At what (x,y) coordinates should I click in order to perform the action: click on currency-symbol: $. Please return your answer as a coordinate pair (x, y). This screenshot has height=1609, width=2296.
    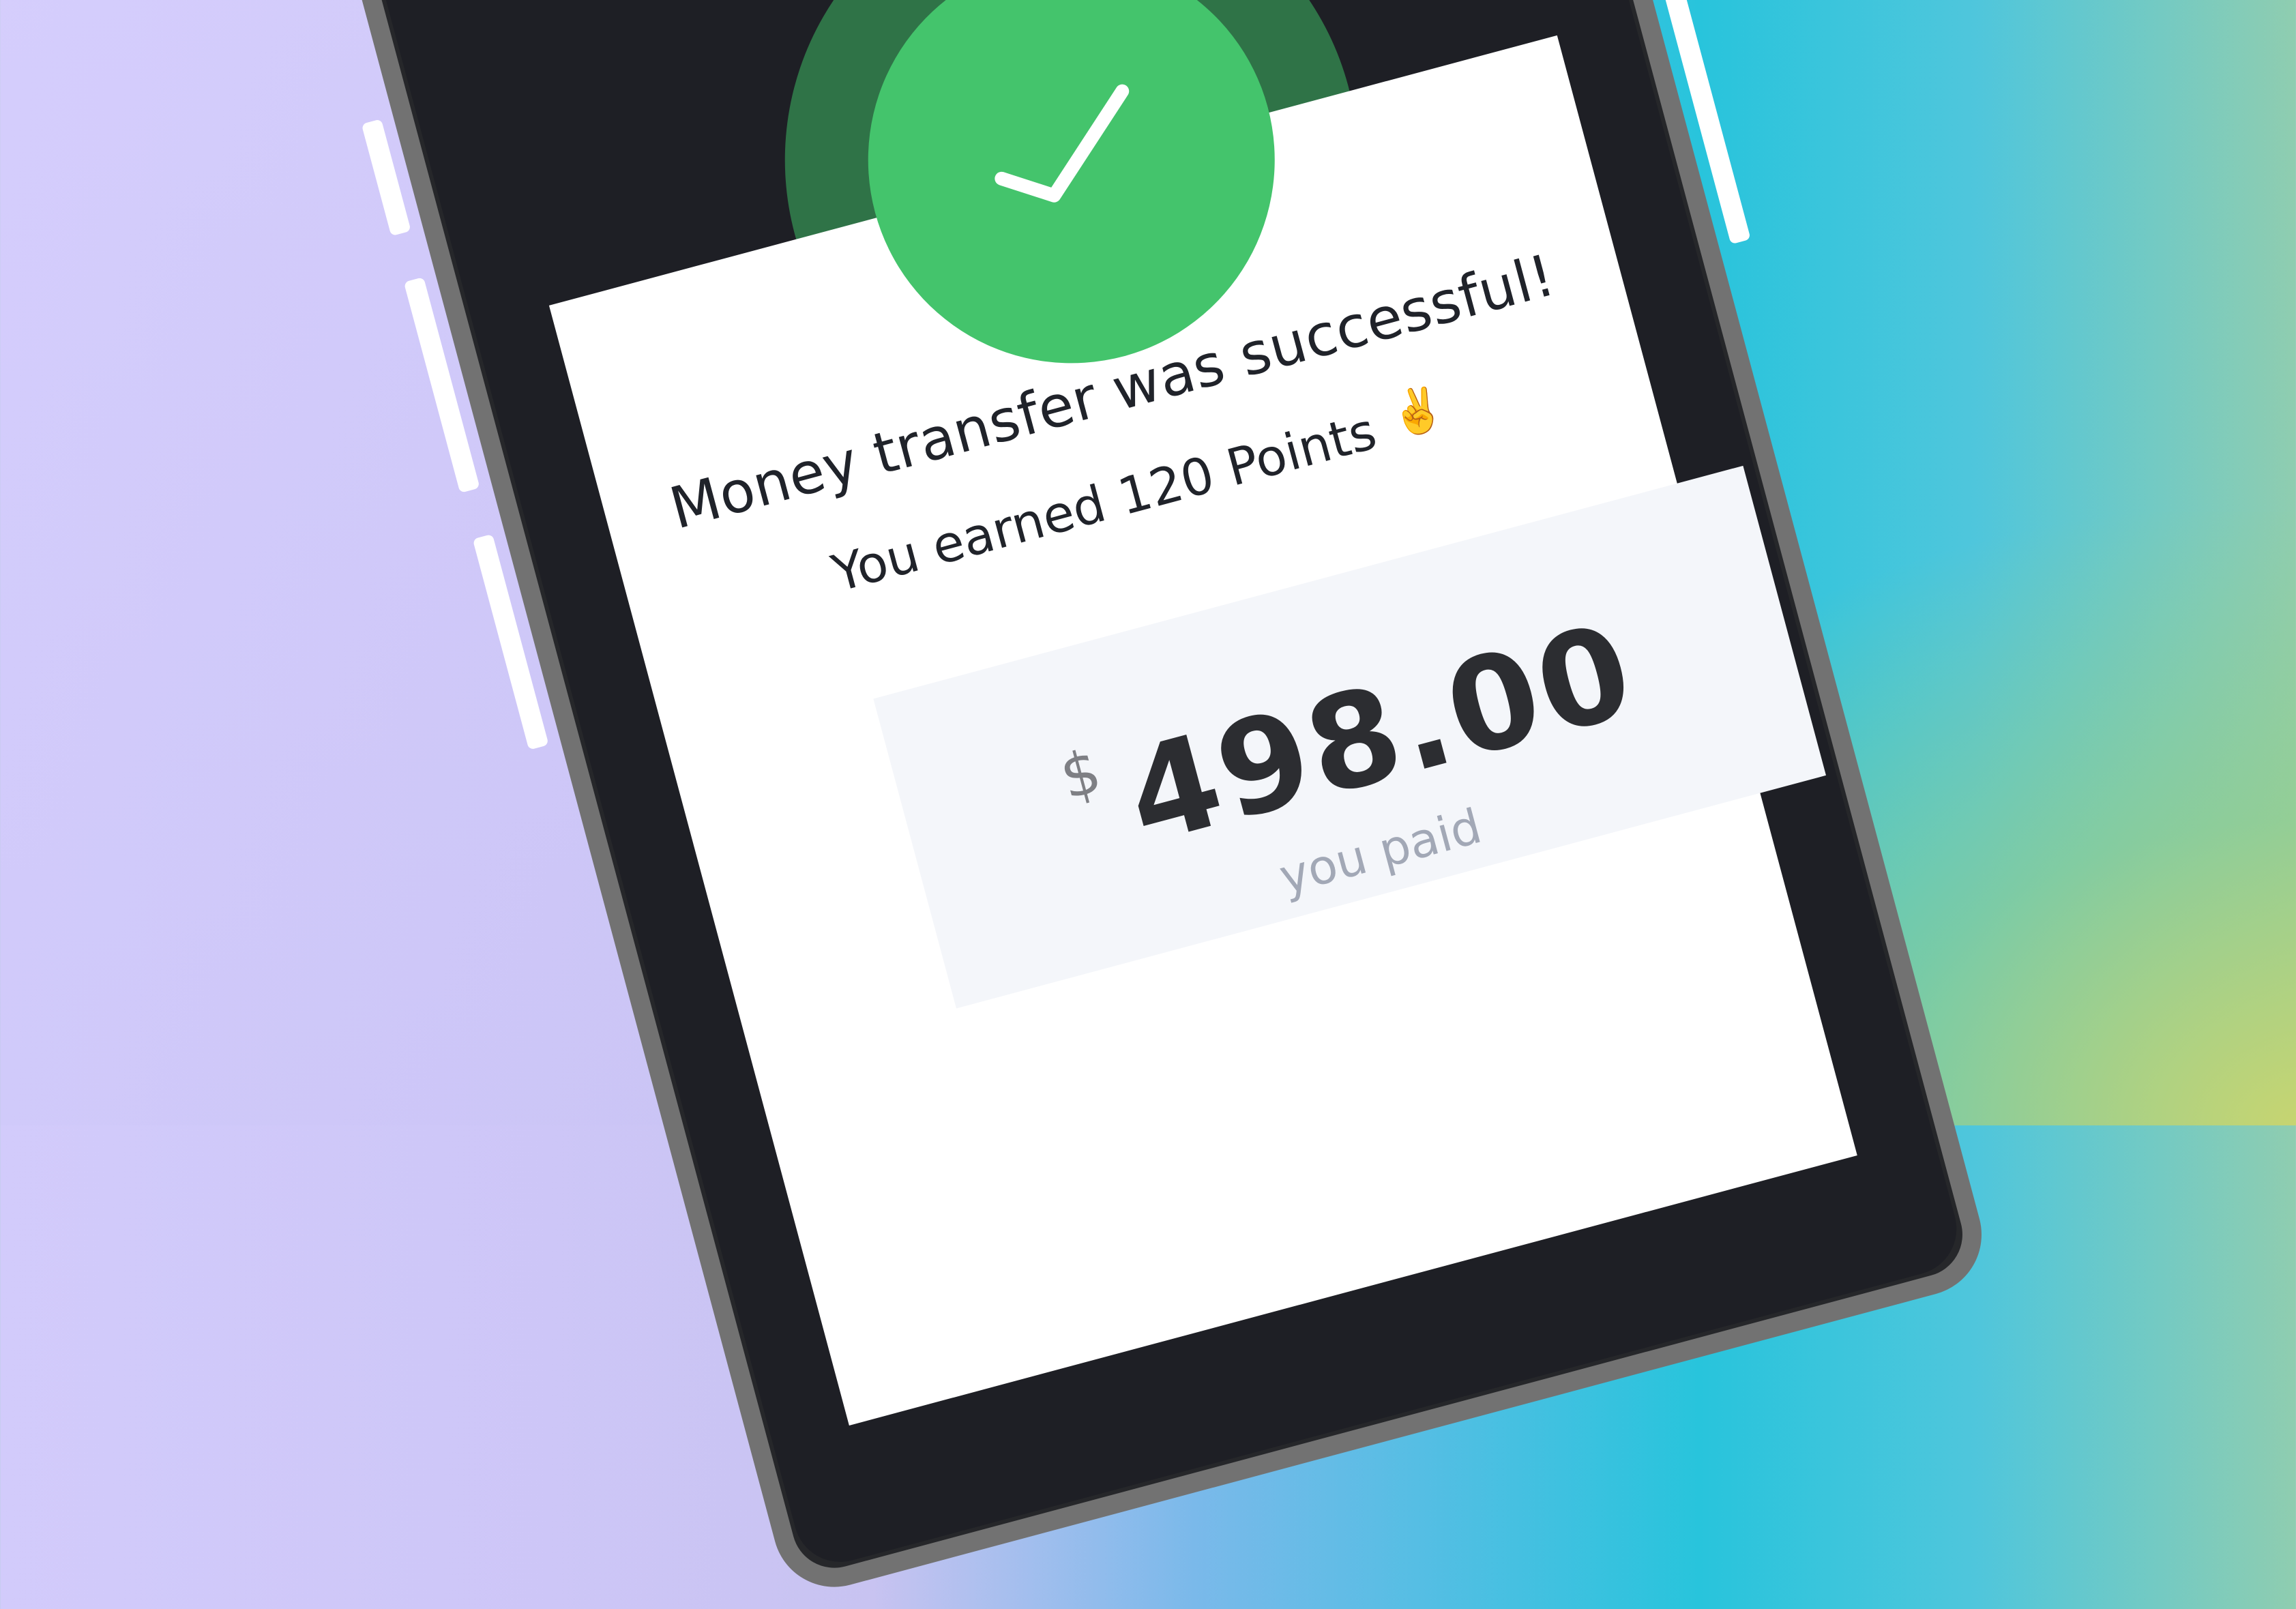
    Looking at the image, I should click on (1080, 774).